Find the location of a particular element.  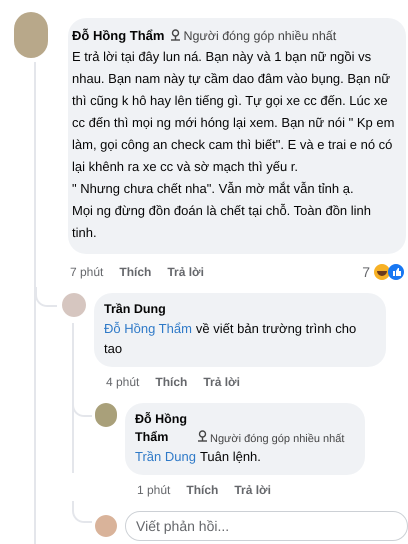

reply-text: Trần Dung Tuân lệnh. is located at coordinates (198, 457).